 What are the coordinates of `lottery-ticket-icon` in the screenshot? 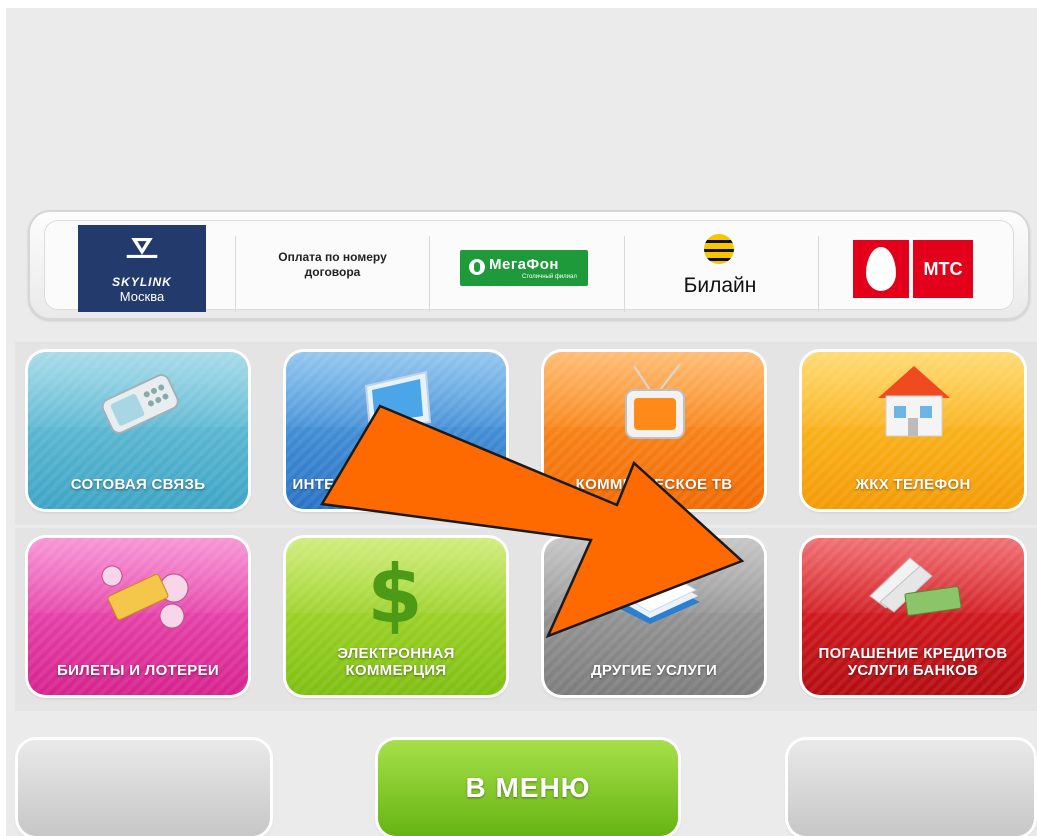 It's located at (145, 597).